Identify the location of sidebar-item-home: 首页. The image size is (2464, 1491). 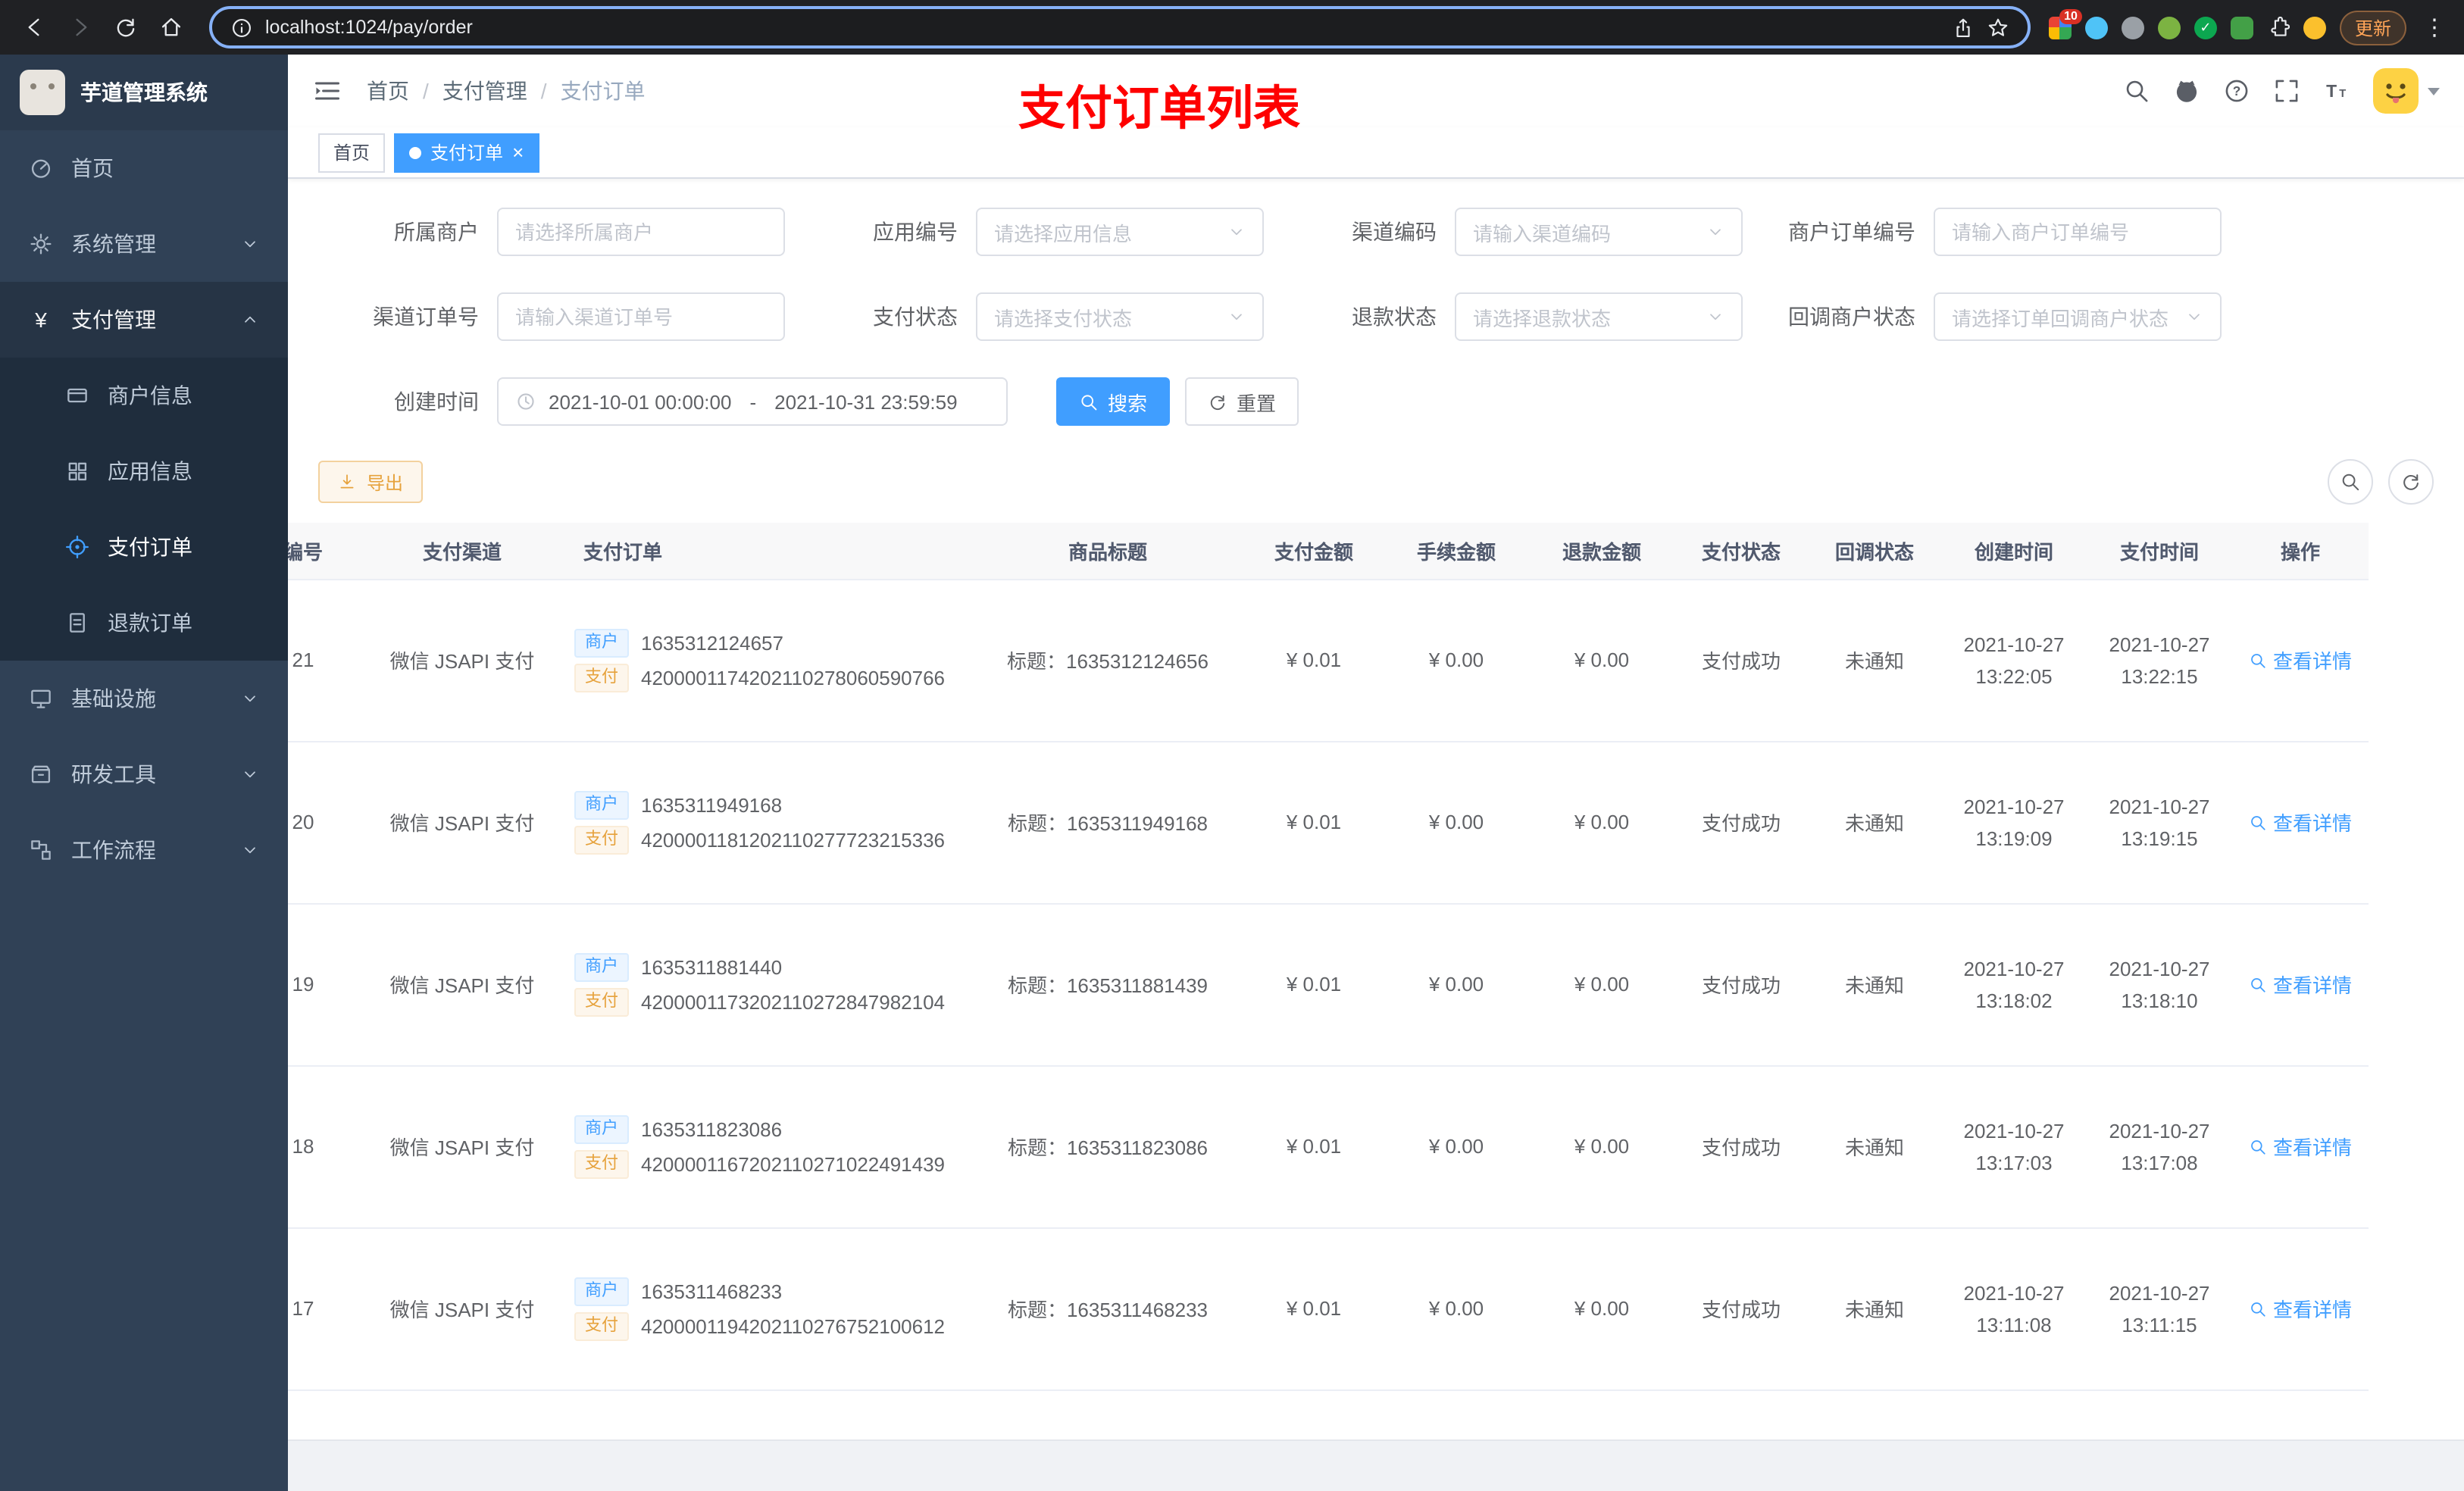
(144, 168).